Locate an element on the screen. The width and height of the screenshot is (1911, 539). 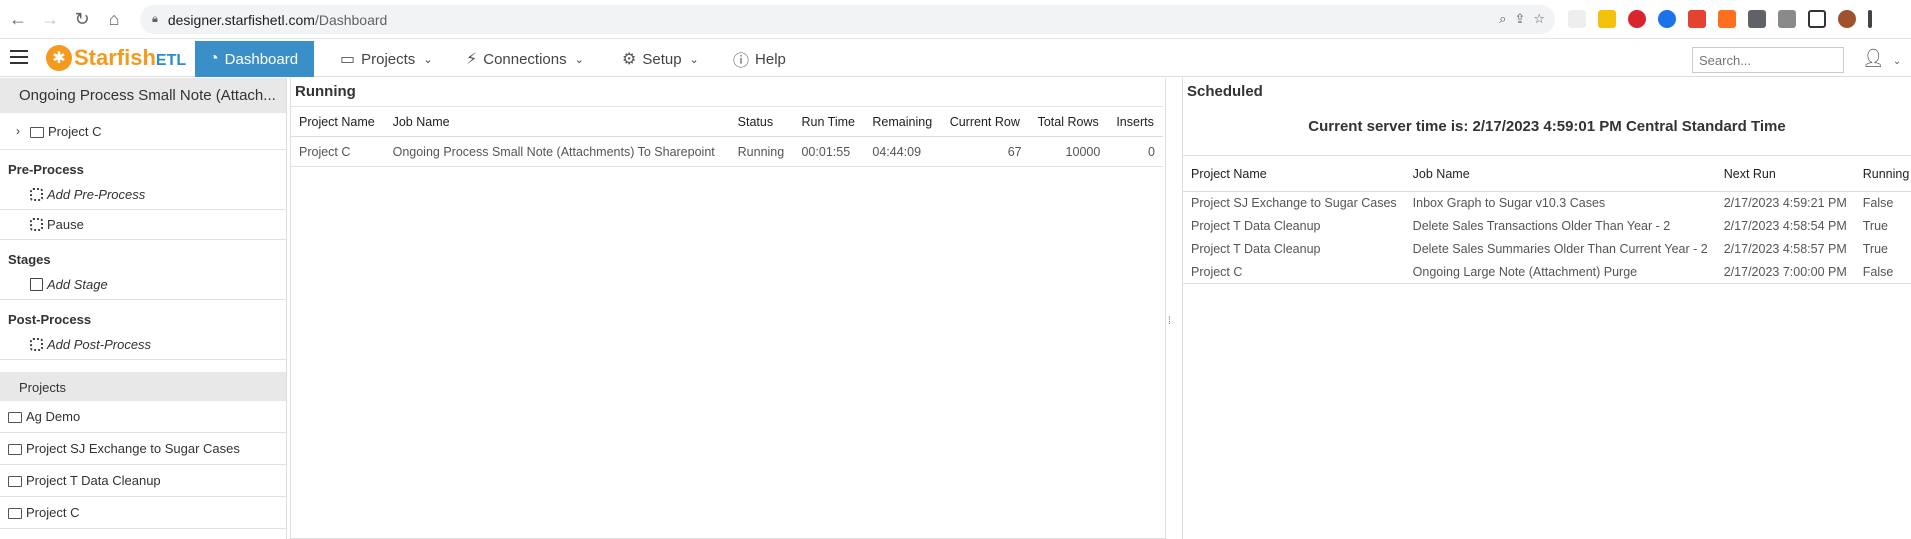
extension-yellow-icon is located at coordinates (1607, 19).